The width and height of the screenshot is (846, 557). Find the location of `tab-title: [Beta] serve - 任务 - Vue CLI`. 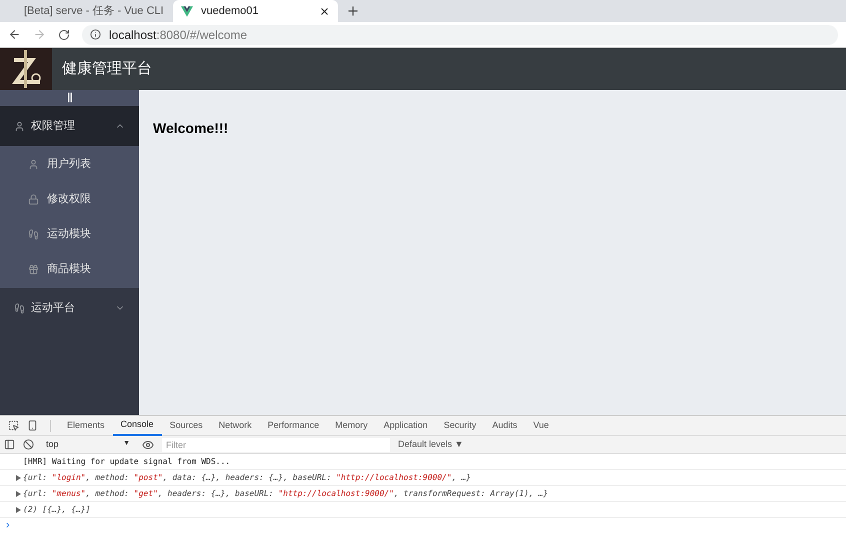

tab-title: [Beta] serve - 任务 - Vue CLI is located at coordinates (94, 11).